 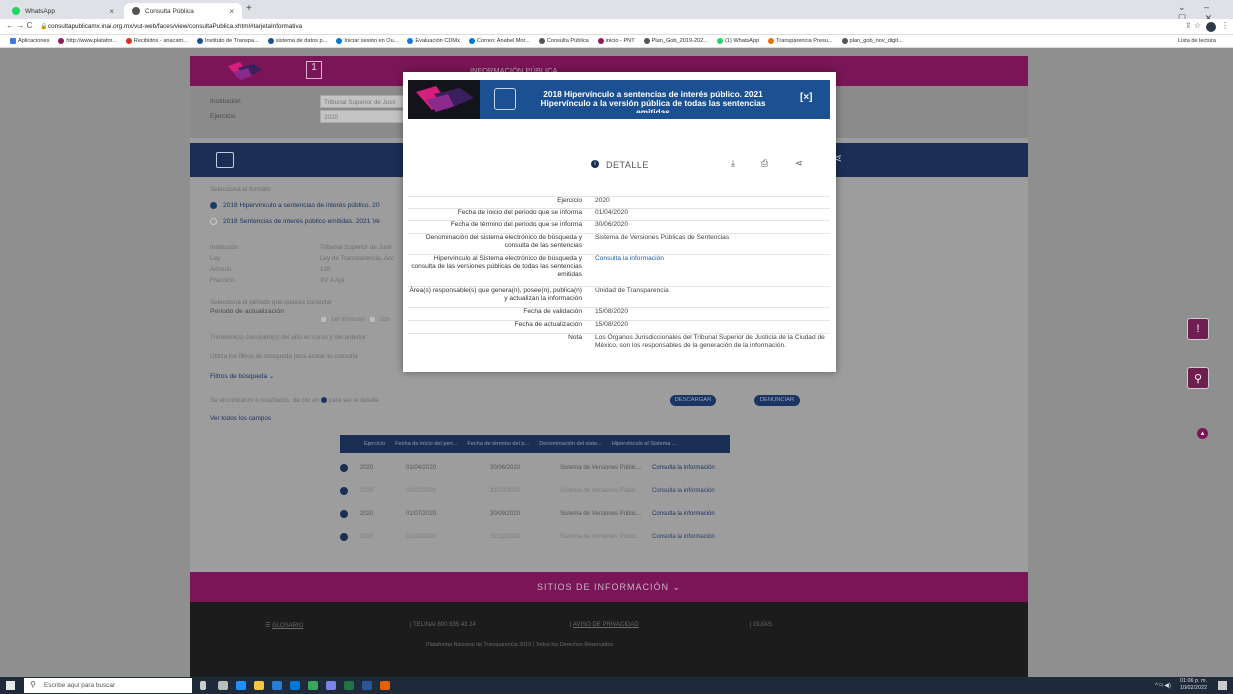 I want to click on glossary-link: ☰ GLOSARIO, so click(x=284, y=625).